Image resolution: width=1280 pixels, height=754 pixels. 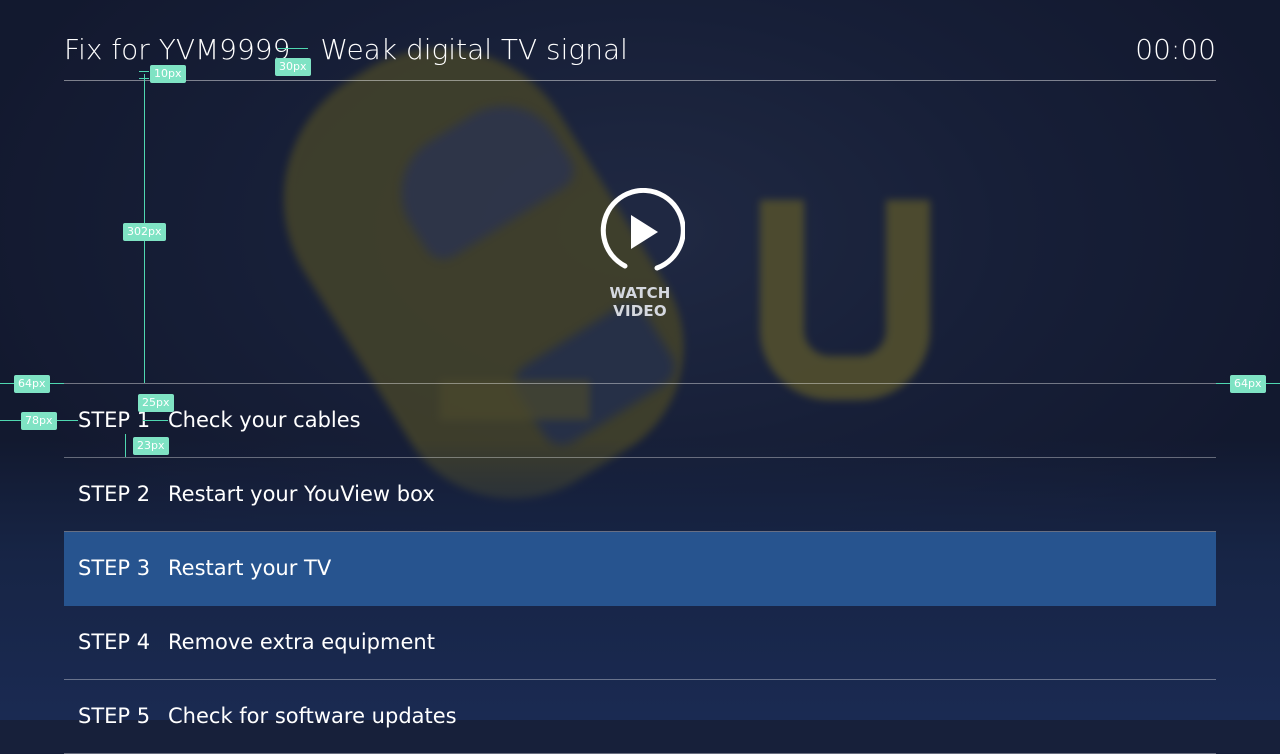 I want to click on play-icon, so click(x=642, y=229).